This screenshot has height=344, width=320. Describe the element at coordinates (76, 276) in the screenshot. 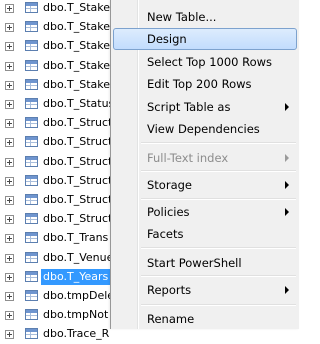

I see `tree-node-label: dbo.T_Years` at that location.